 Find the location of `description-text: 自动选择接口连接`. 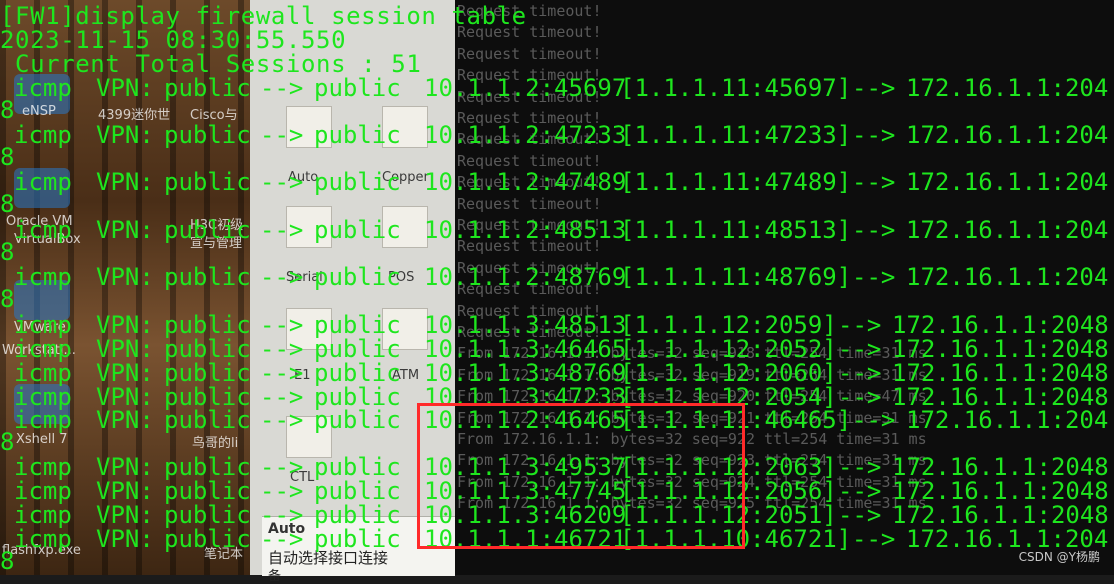

description-text: 自动选择接口连接 is located at coordinates (328, 558).